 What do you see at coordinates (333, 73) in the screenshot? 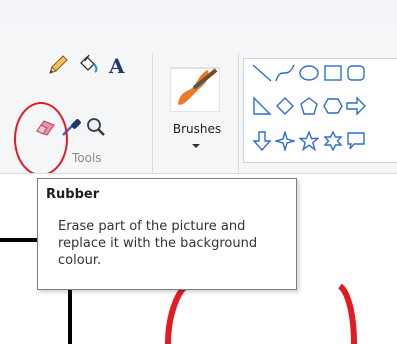
I see `rectangle-icon` at bounding box center [333, 73].